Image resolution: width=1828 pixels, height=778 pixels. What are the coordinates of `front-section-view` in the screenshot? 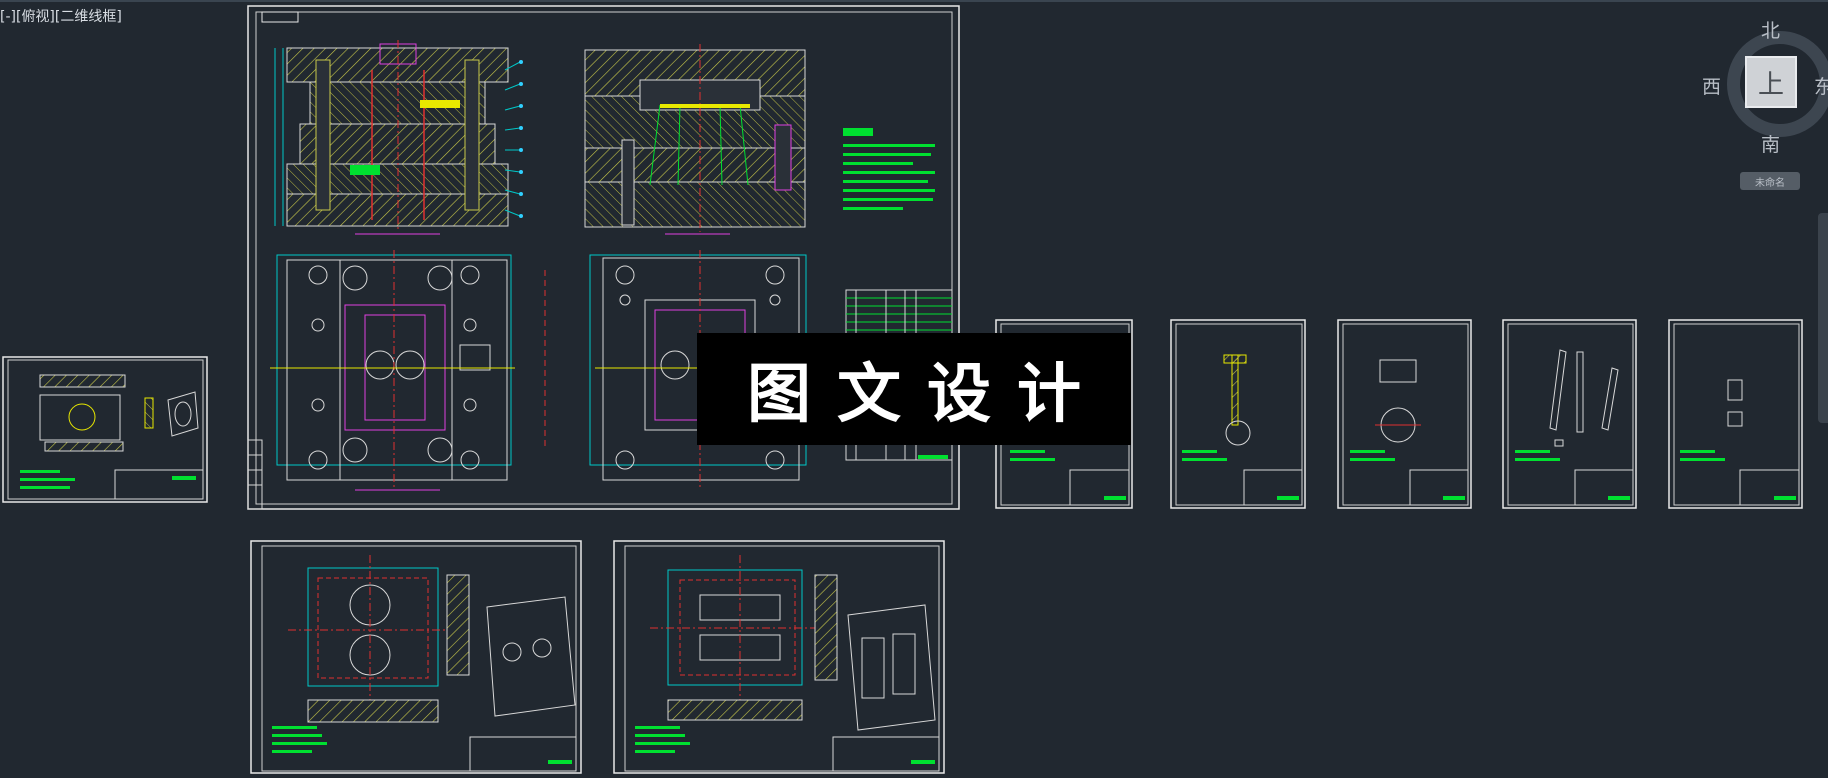 It's located at (398, 137).